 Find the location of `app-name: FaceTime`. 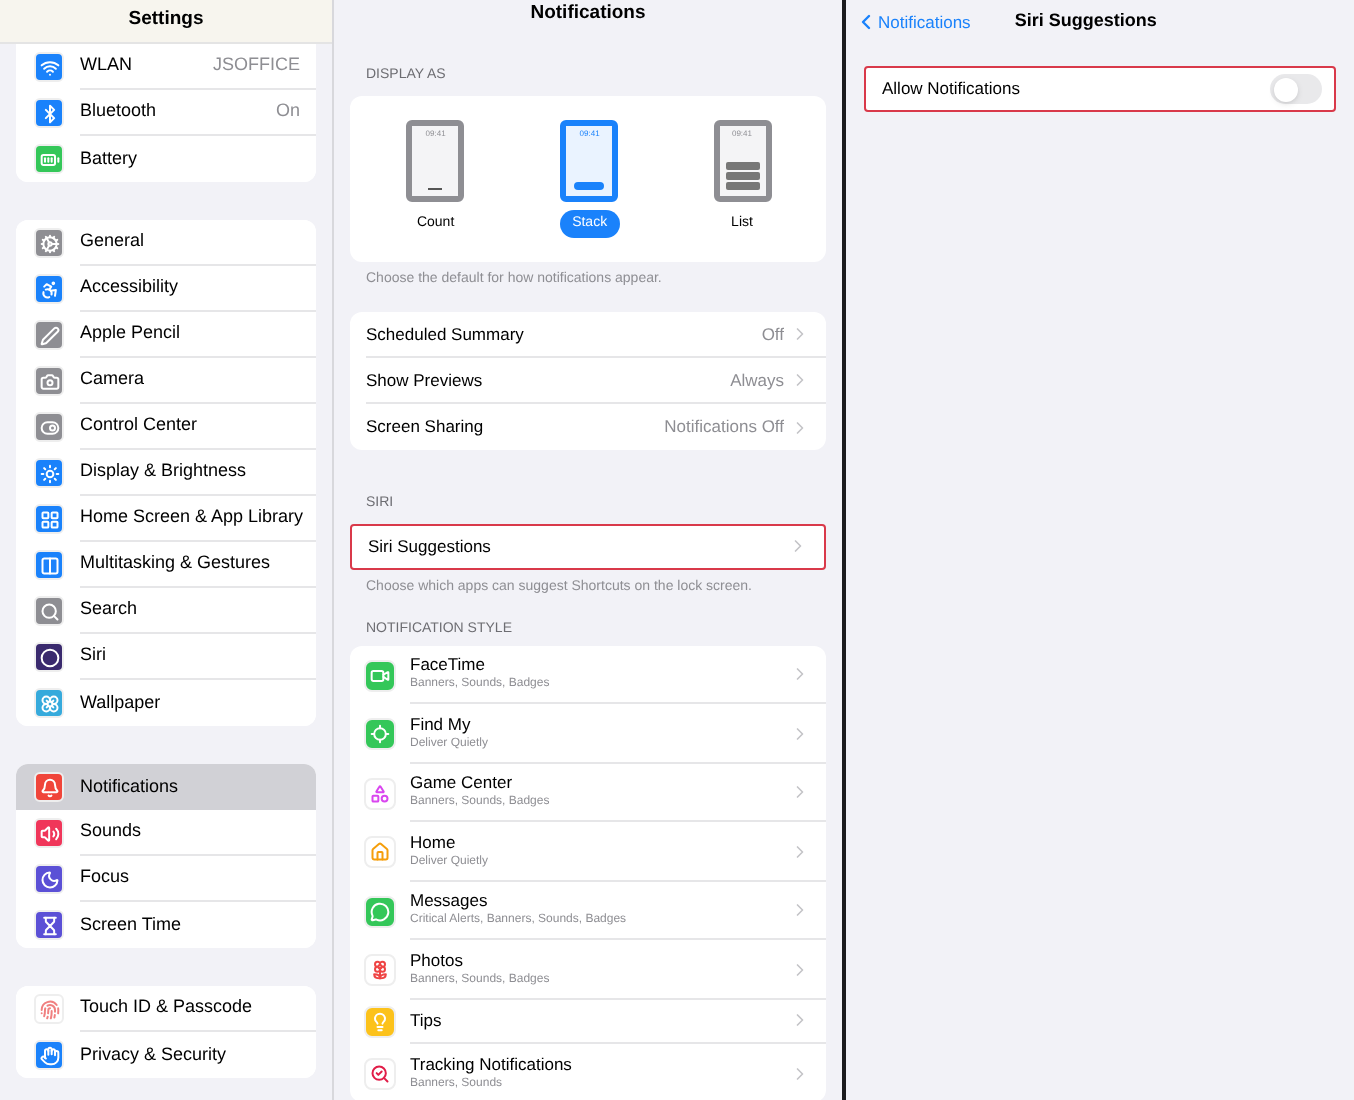

app-name: FaceTime is located at coordinates (448, 665).